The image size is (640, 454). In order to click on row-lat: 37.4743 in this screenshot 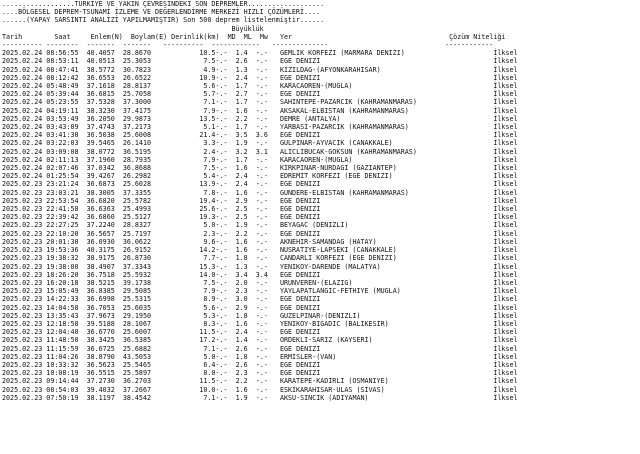, I will do `click(100, 127)`.